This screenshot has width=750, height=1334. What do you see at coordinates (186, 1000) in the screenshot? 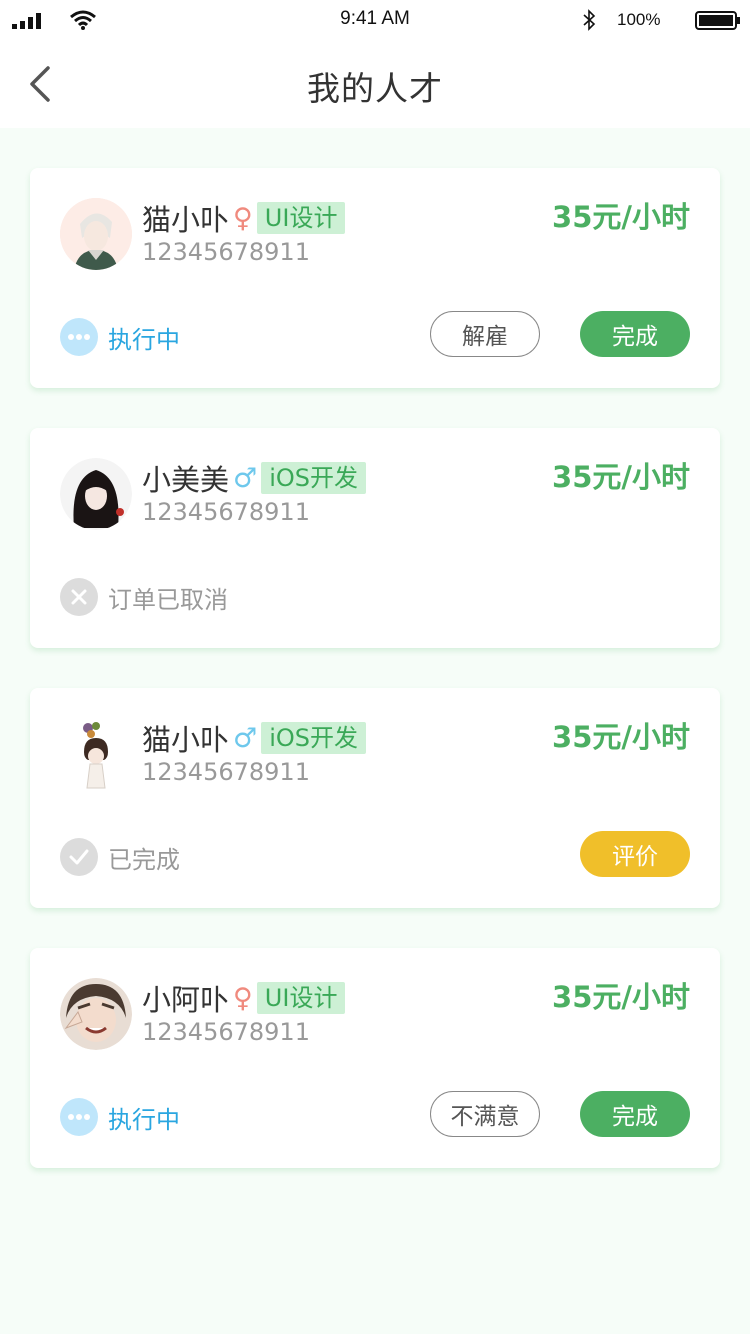
I see `talent-name: 小阿卟` at bounding box center [186, 1000].